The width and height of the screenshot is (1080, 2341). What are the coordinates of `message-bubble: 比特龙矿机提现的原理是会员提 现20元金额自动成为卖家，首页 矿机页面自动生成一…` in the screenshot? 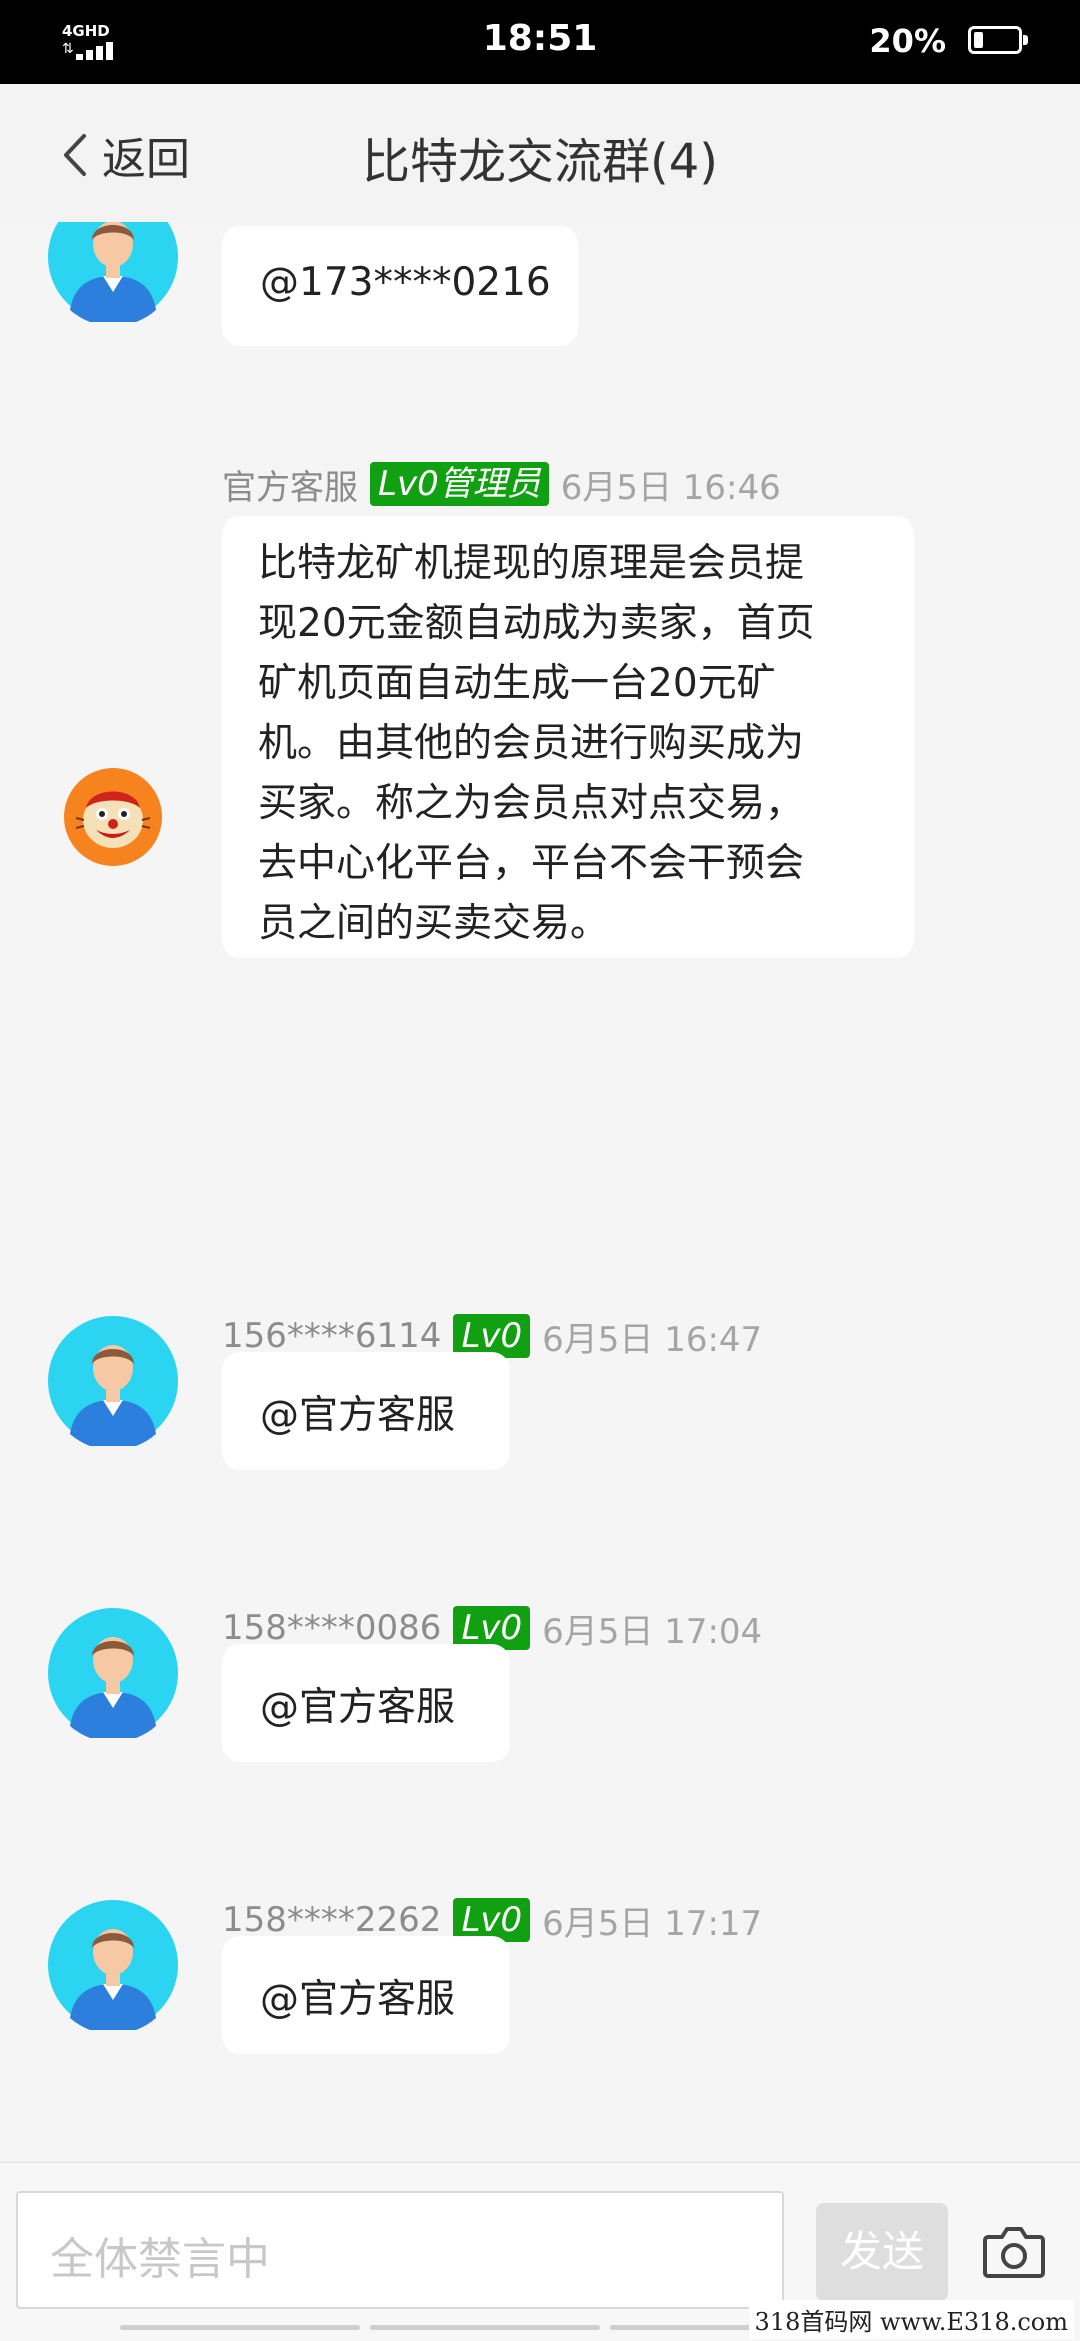 It's located at (568, 737).